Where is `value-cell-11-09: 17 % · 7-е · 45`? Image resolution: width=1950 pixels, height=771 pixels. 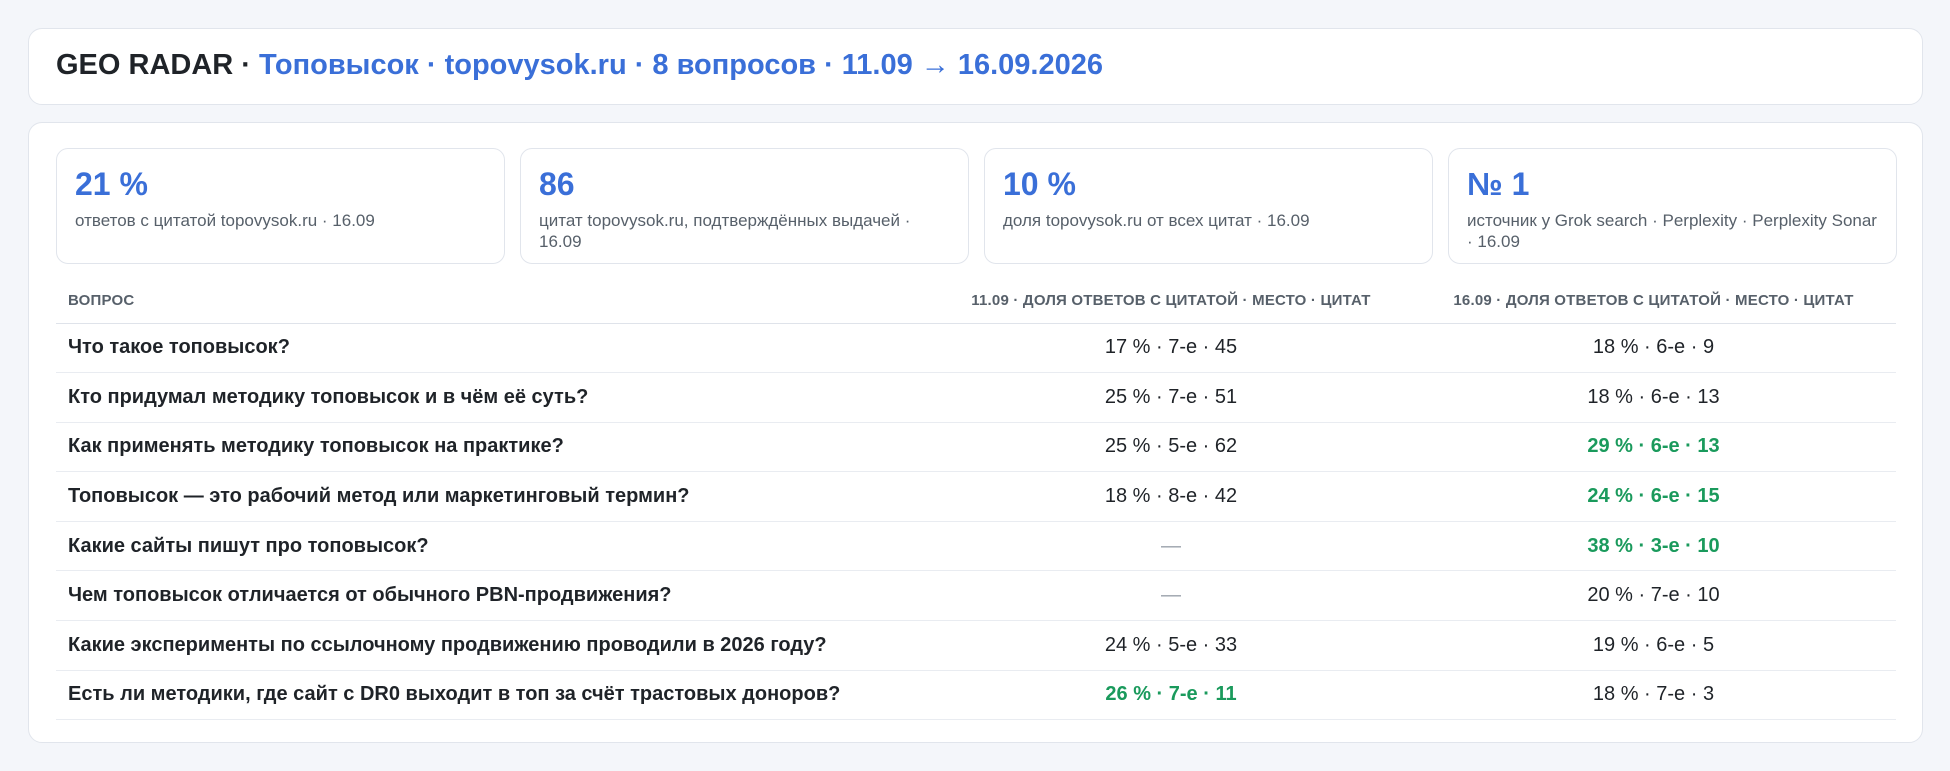 value-cell-11-09: 17 % · 7-е · 45 is located at coordinates (1171, 348).